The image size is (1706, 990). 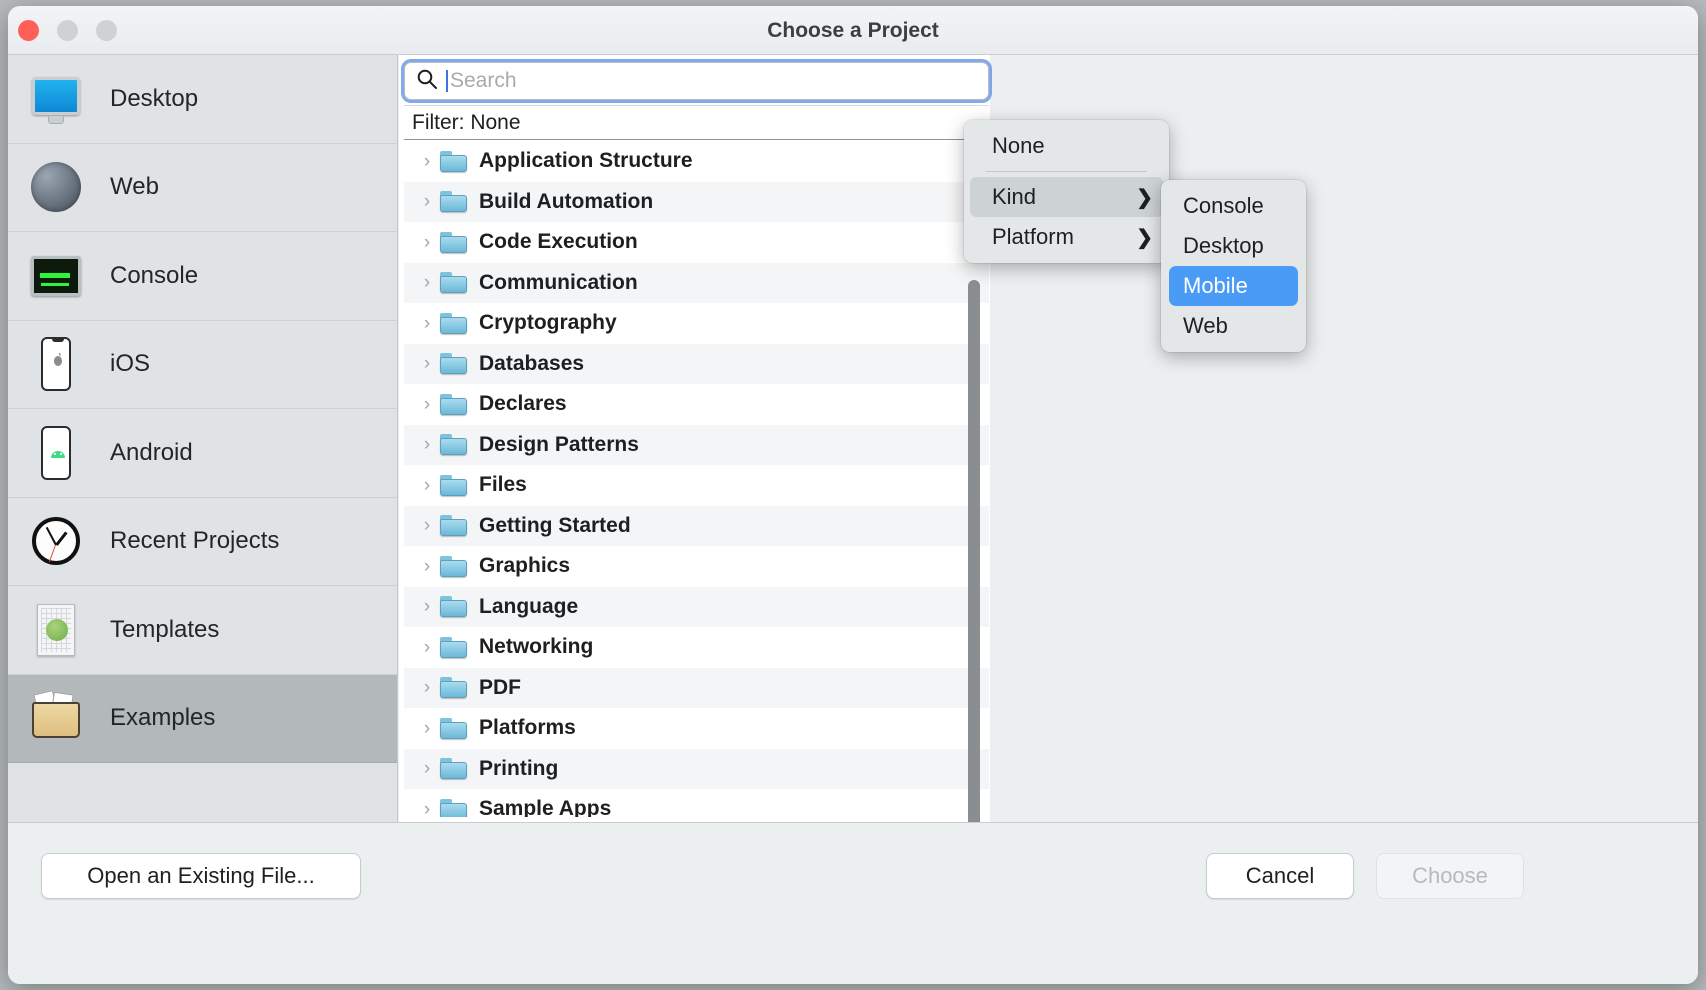 What do you see at coordinates (696, 122) in the screenshot?
I see `filter-status-row: Filter: None` at bounding box center [696, 122].